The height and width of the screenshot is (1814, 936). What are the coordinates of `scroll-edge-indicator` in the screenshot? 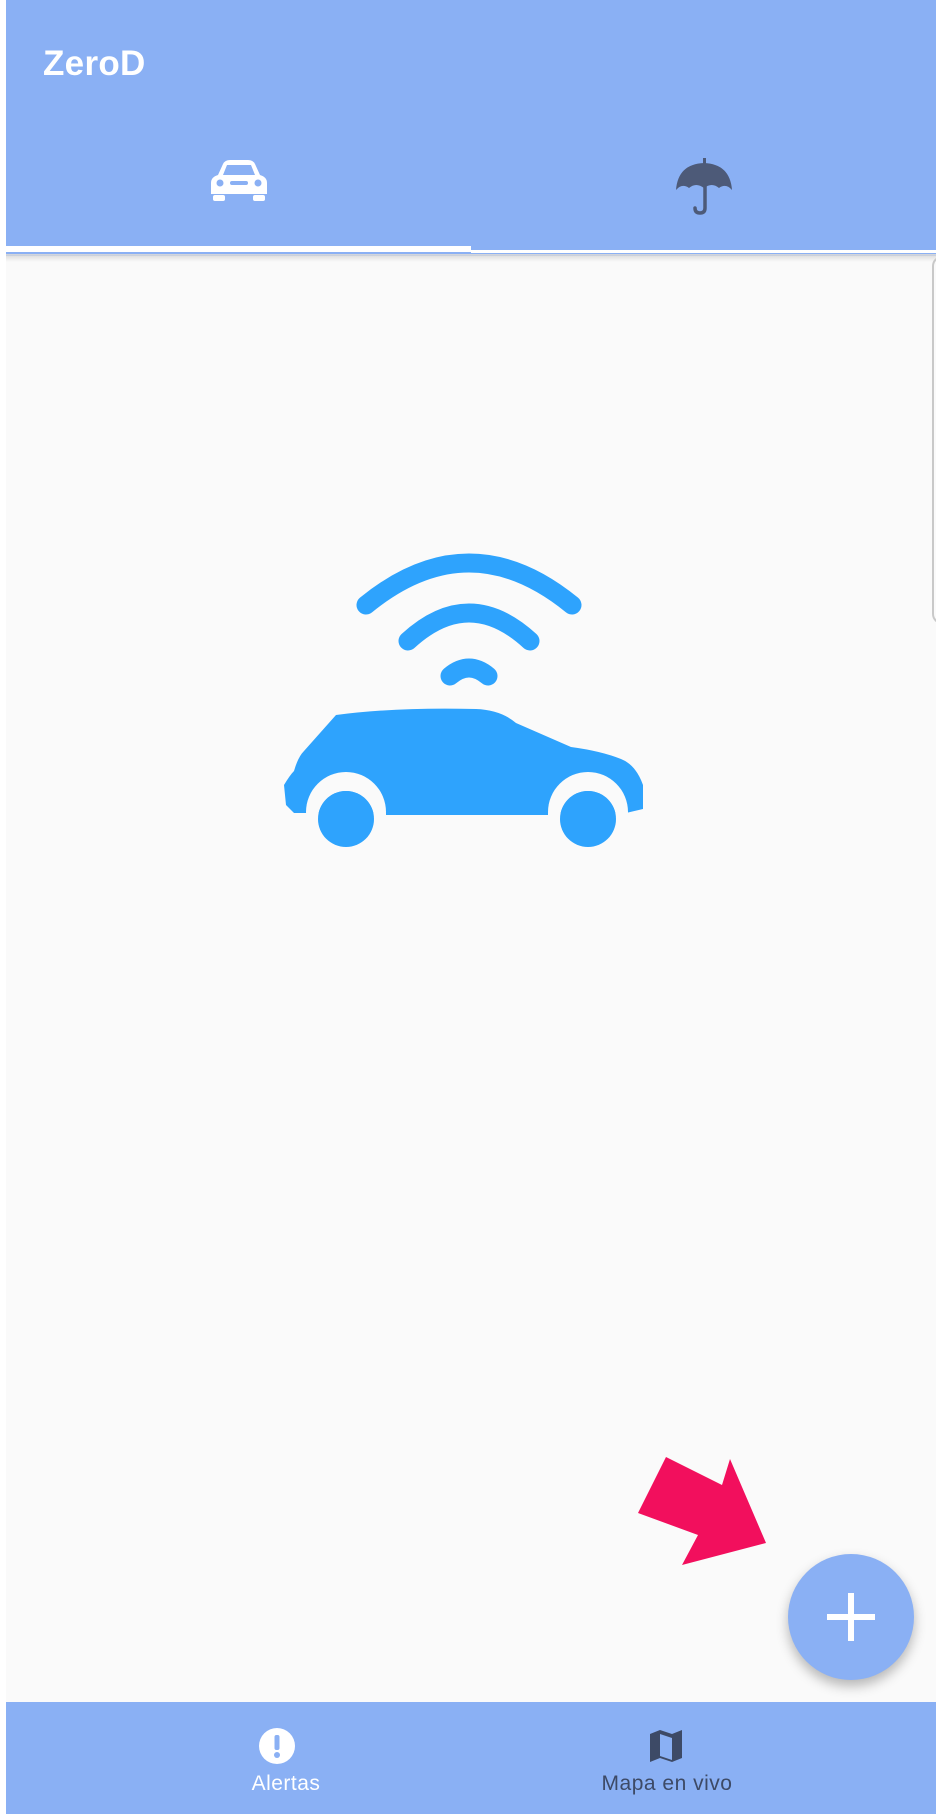 It's located at (934, 440).